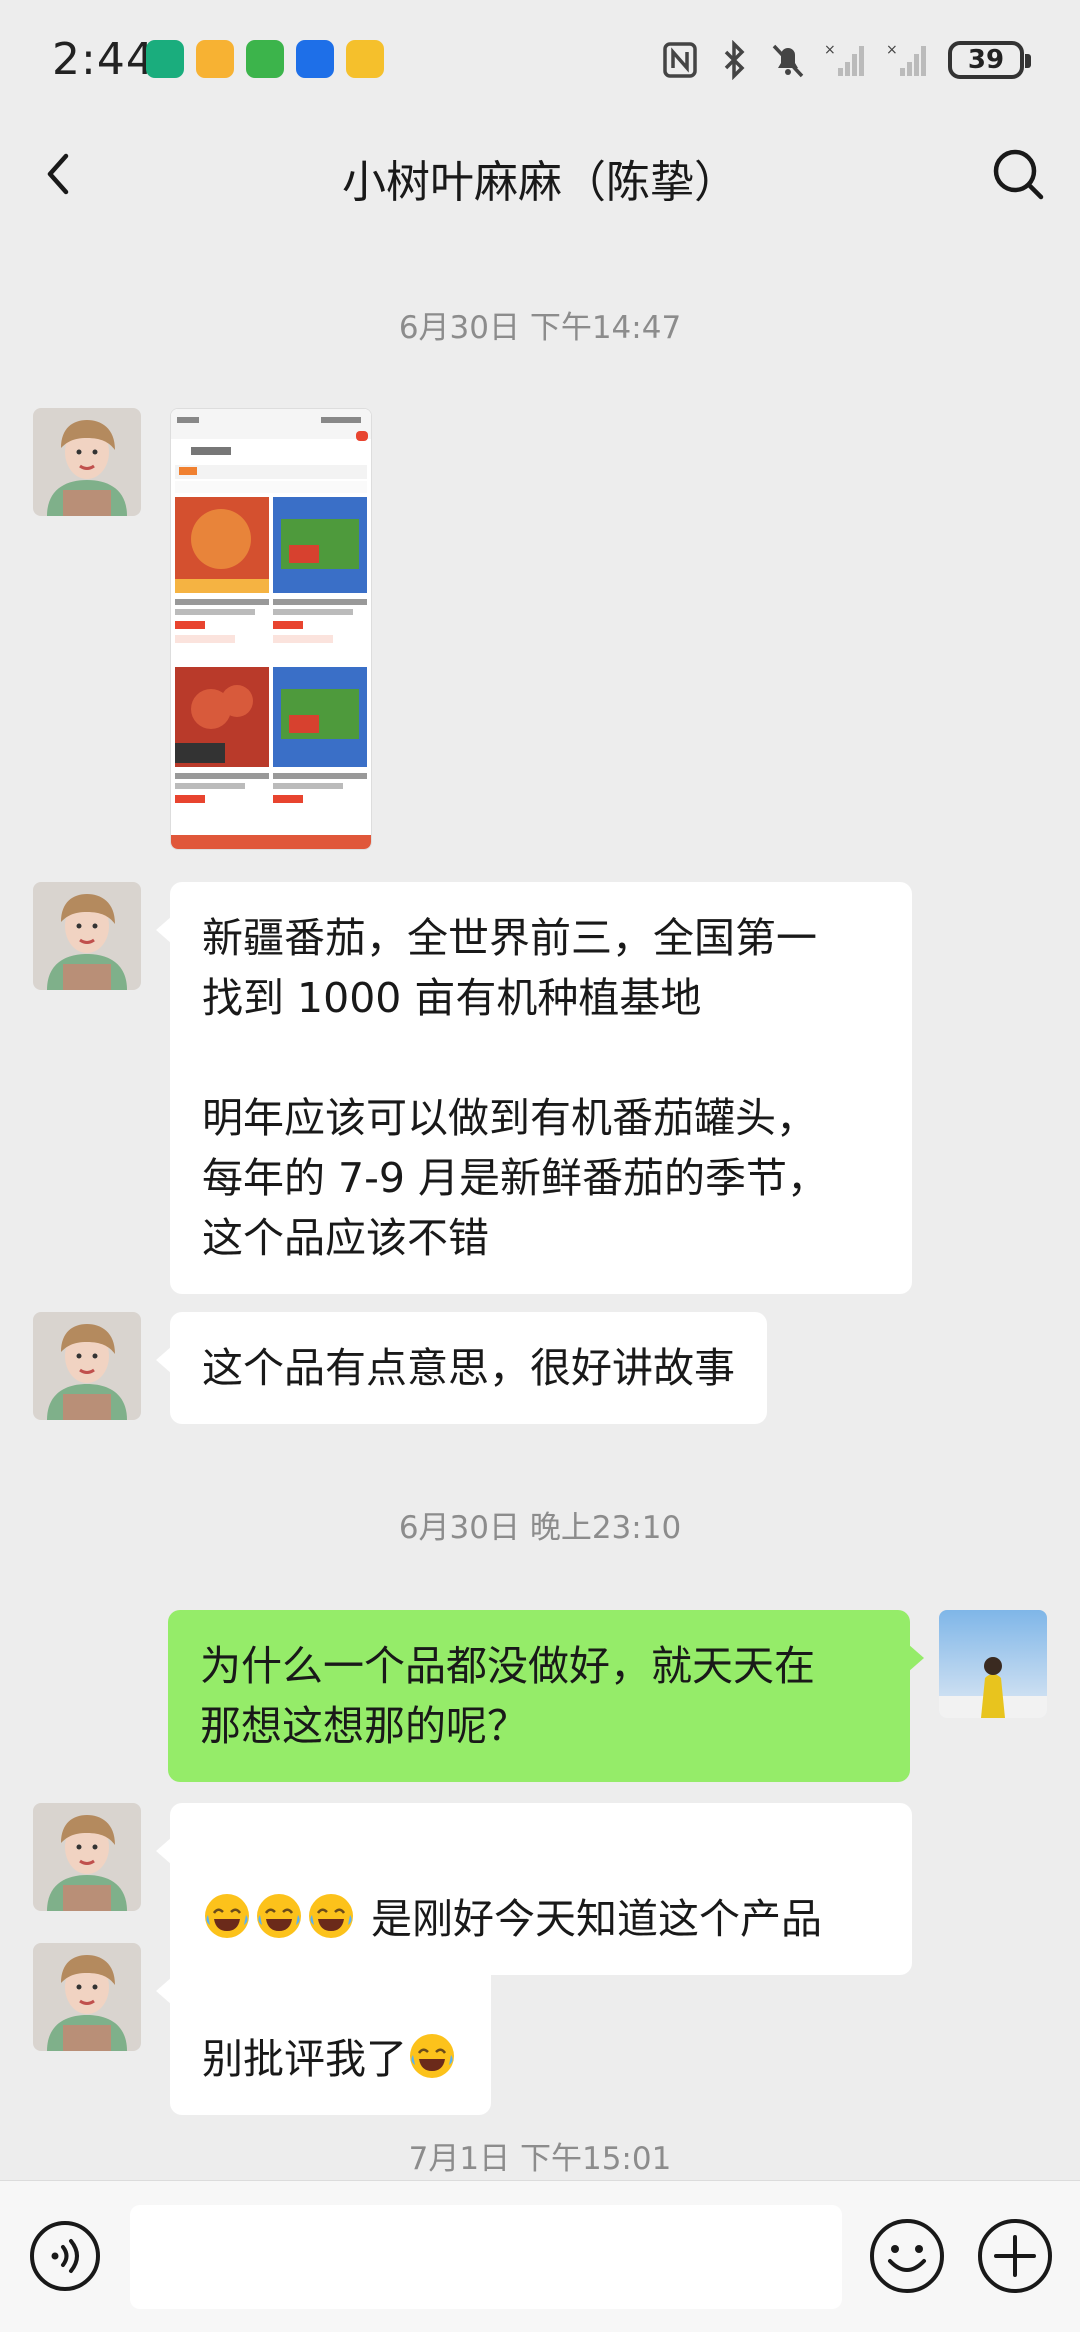  I want to click on battery-indicator: 39, so click(989, 60).